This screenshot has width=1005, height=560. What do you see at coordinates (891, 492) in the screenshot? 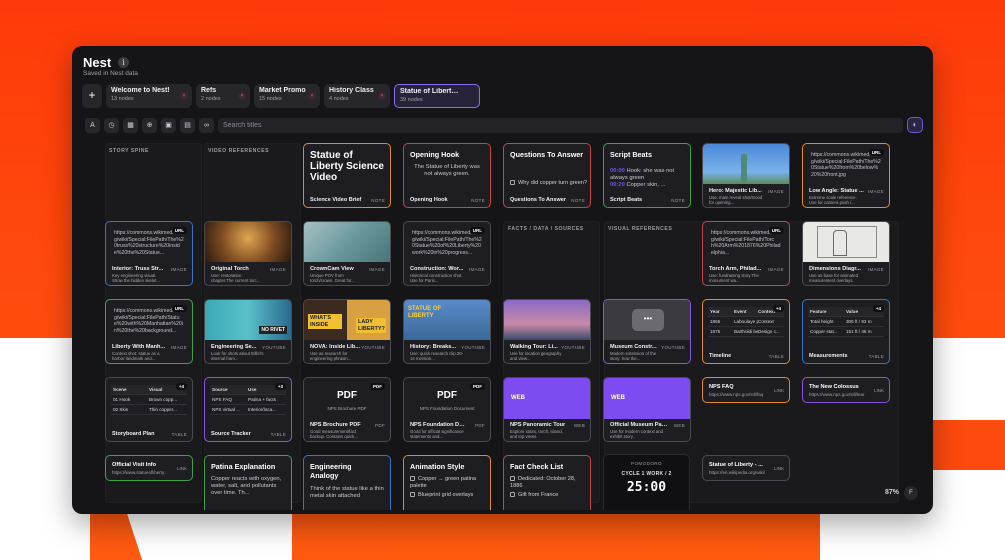
I see `zoom-level: 87%` at bounding box center [891, 492].